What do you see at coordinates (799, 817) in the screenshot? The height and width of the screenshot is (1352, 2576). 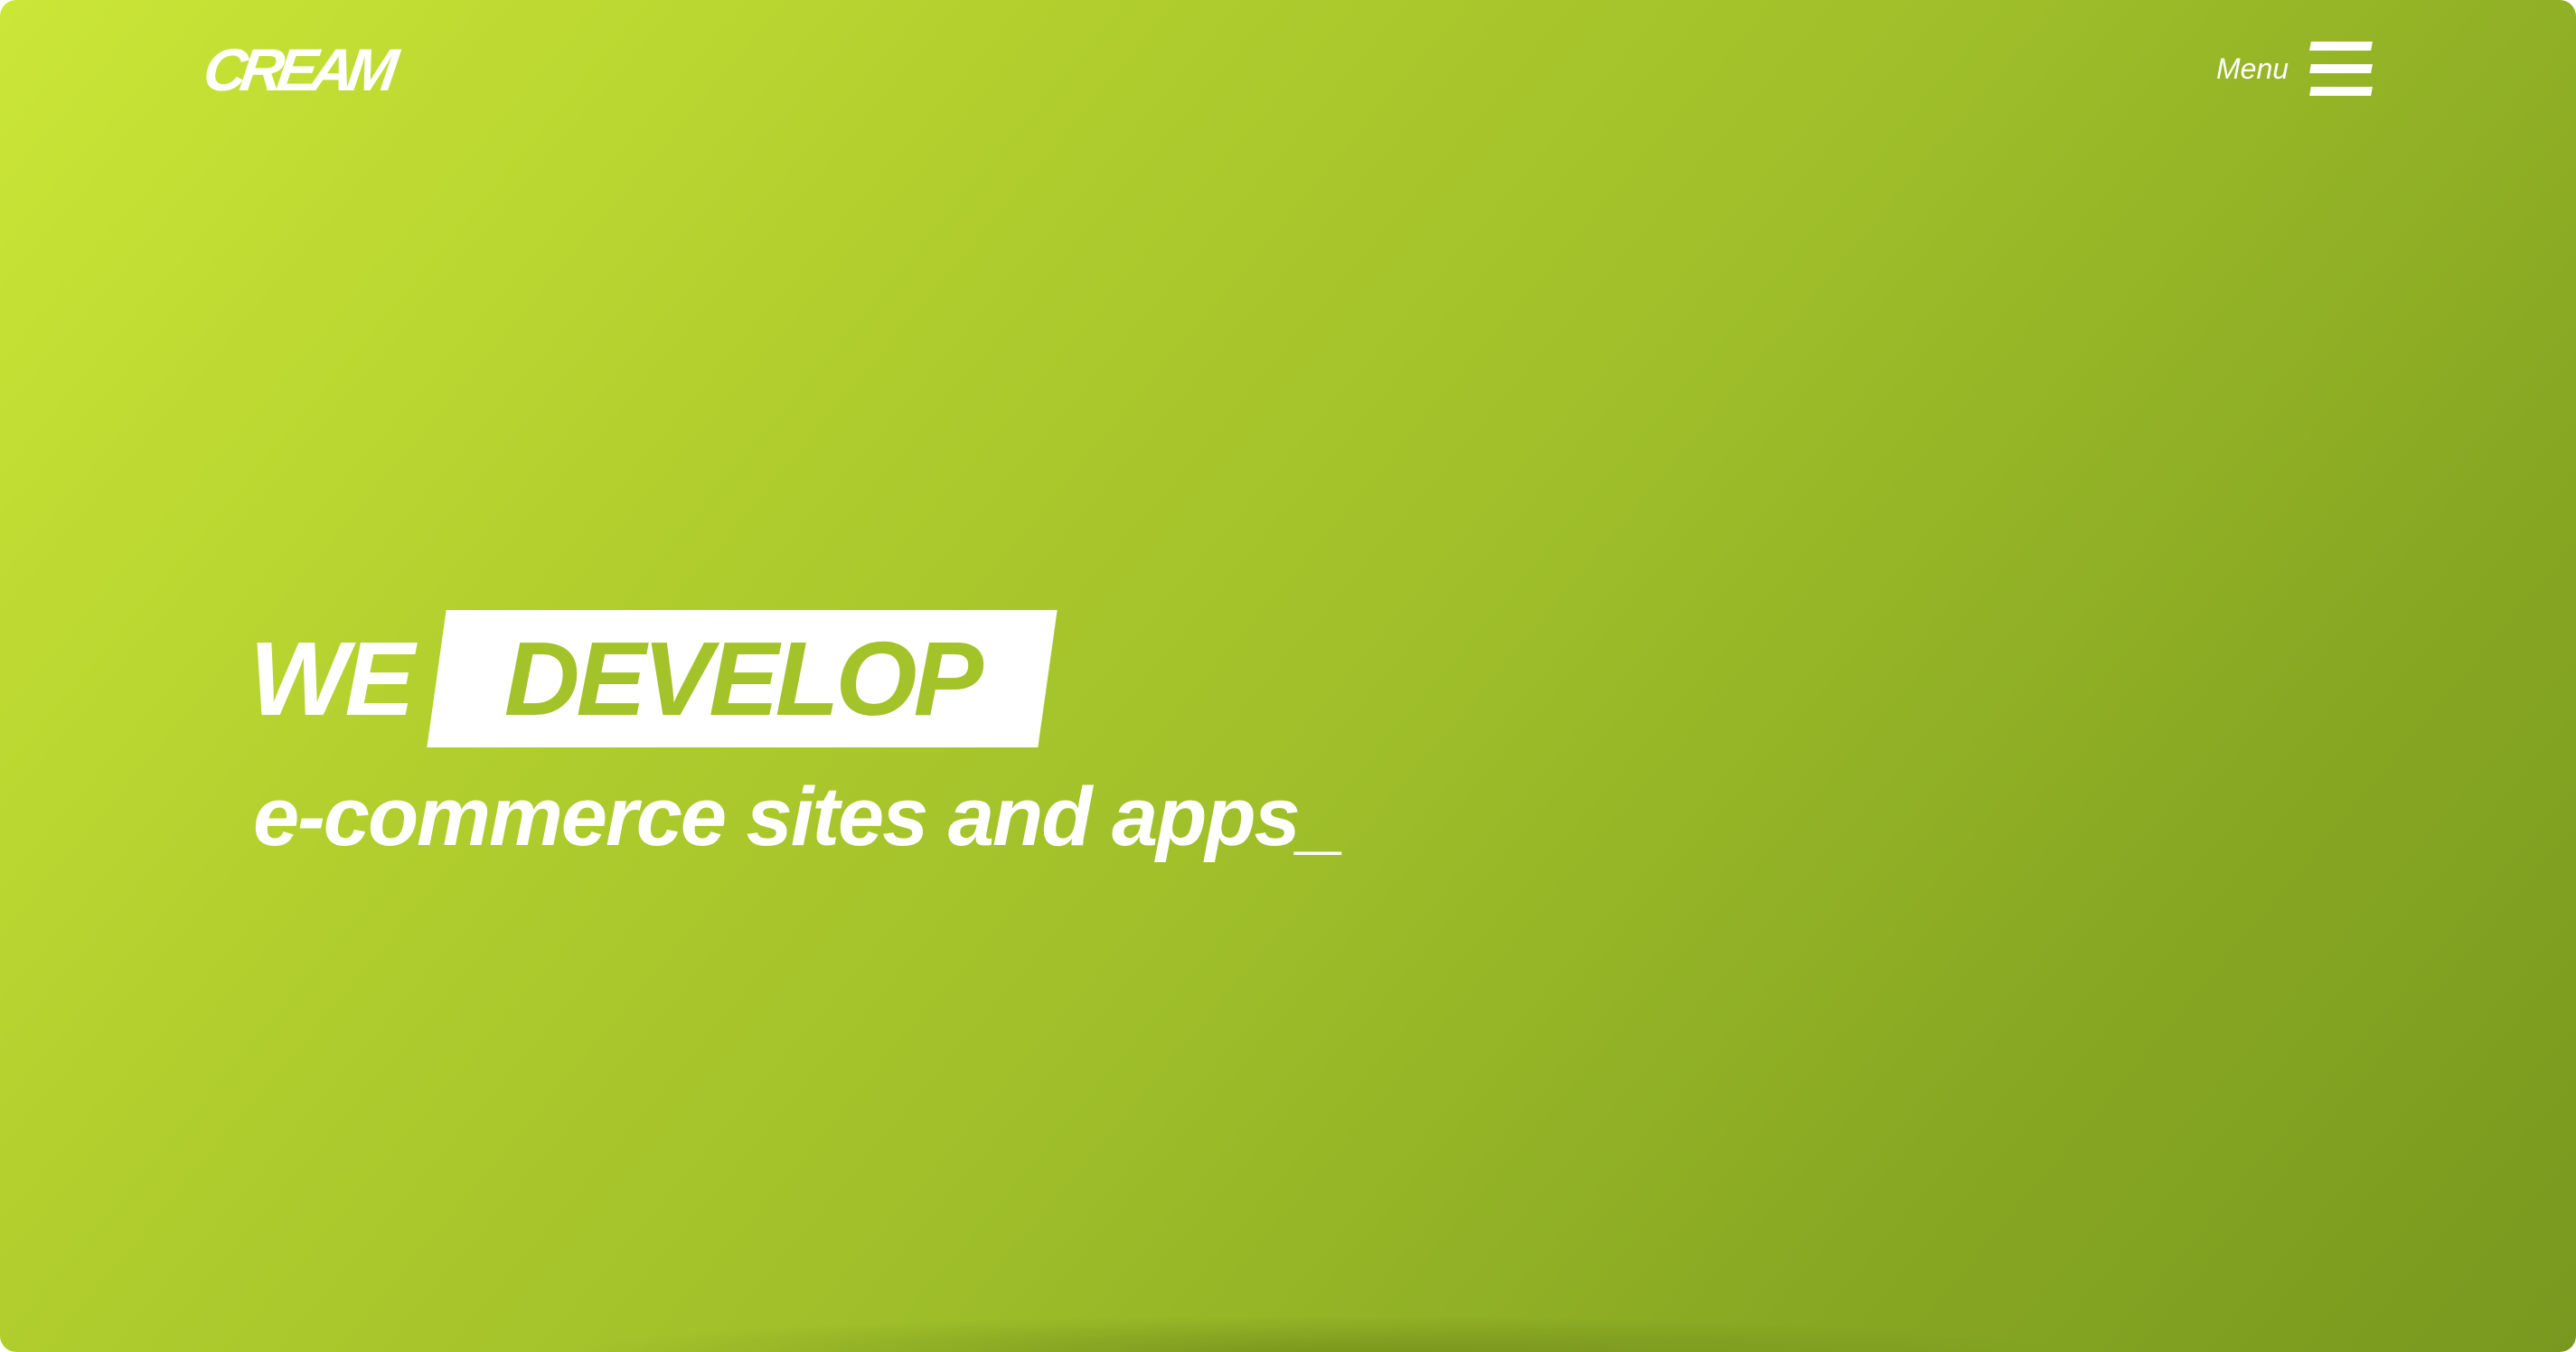 I see `hero-subheadline: e-commerce sites and apps_` at bounding box center [799, 817].